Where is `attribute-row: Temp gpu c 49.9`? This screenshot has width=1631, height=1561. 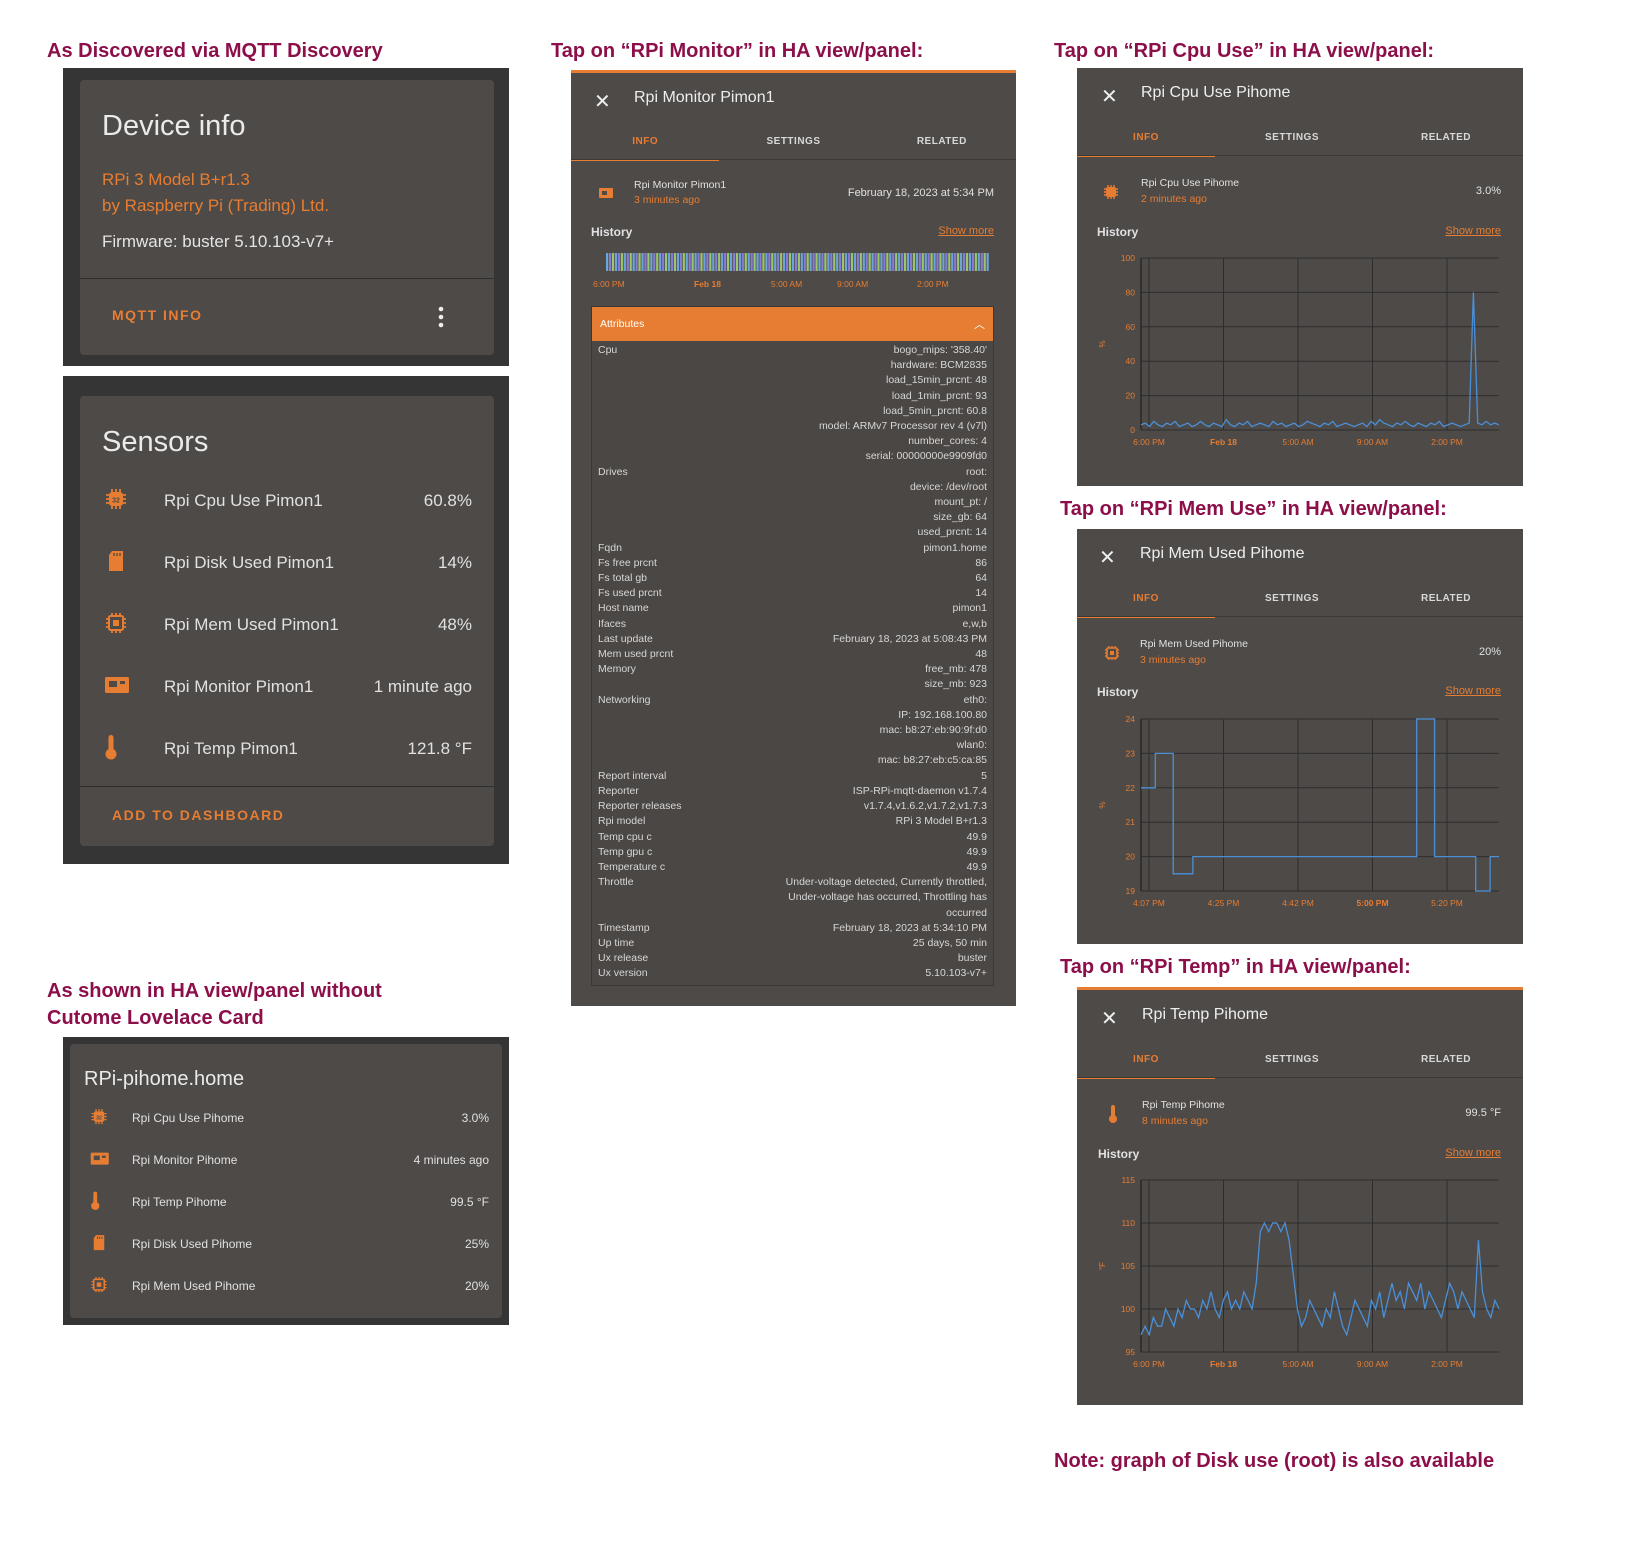 attribute-row: Temp gpu c 49.9 is located at coordinates (792, 852).